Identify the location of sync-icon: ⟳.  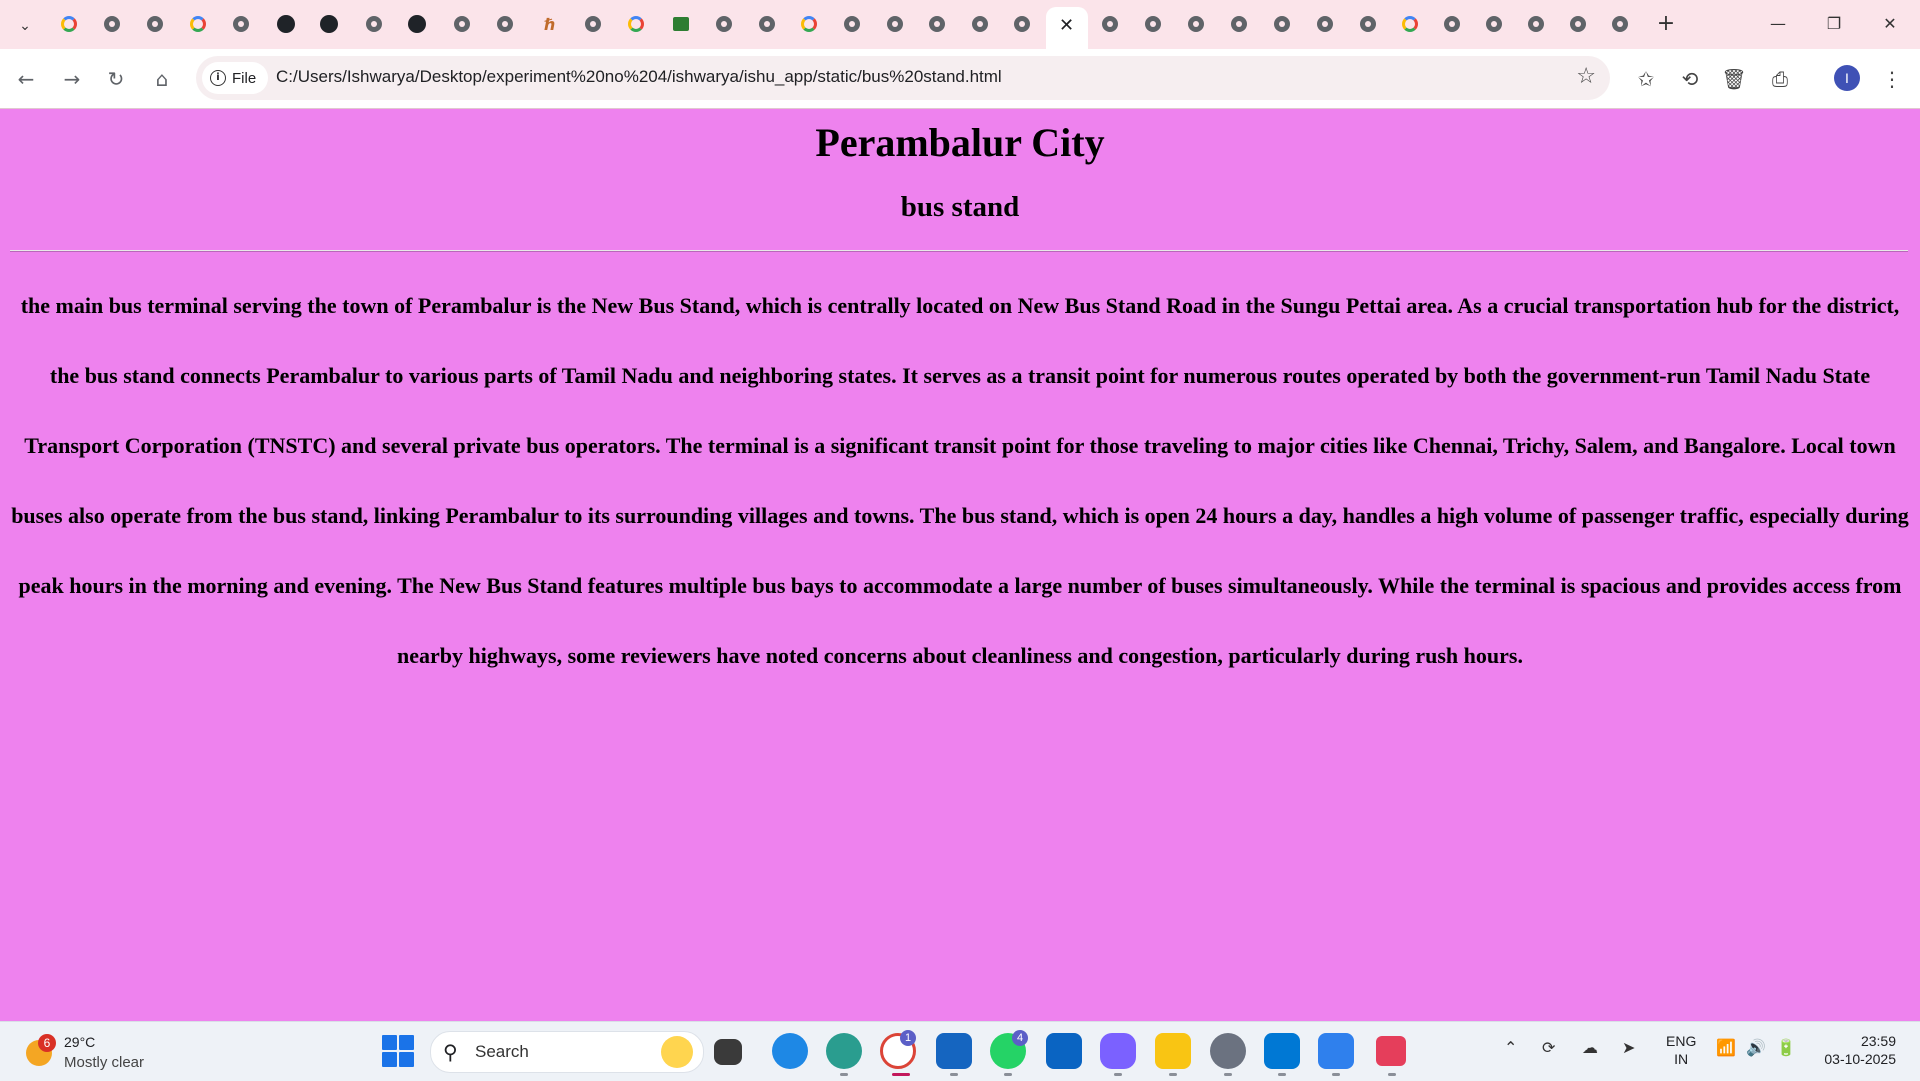
(1548, 1047).